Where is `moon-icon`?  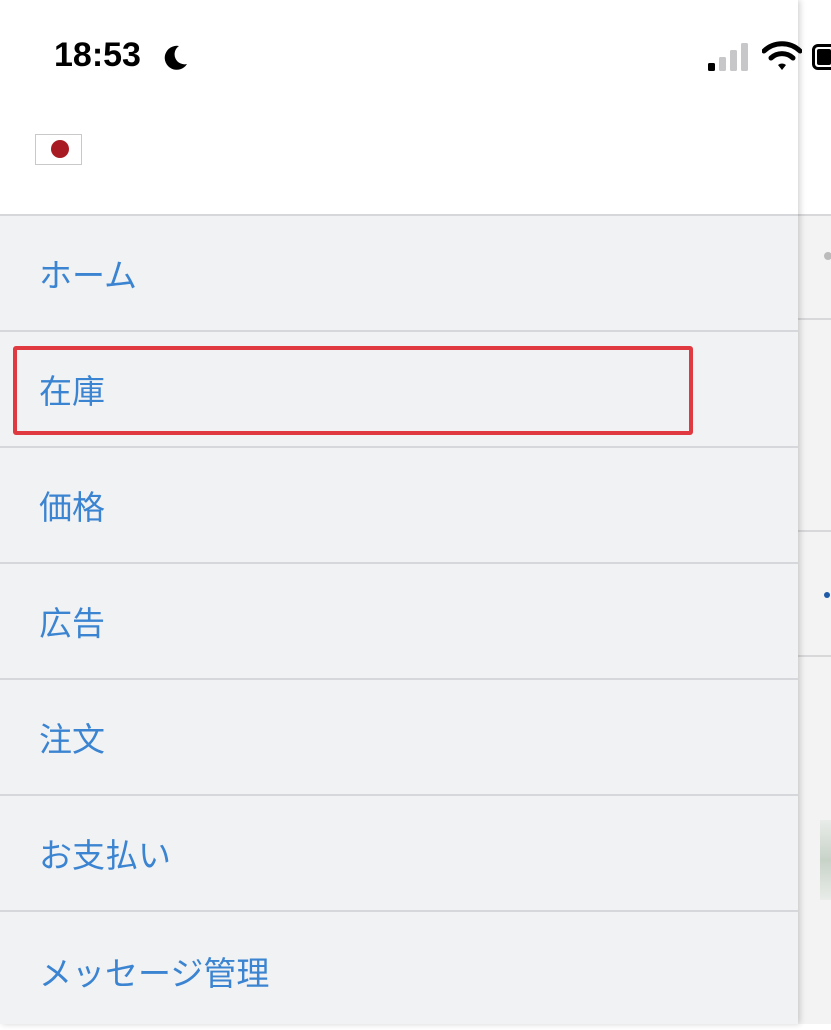
moon-icon is located at coordinates (175, 57).